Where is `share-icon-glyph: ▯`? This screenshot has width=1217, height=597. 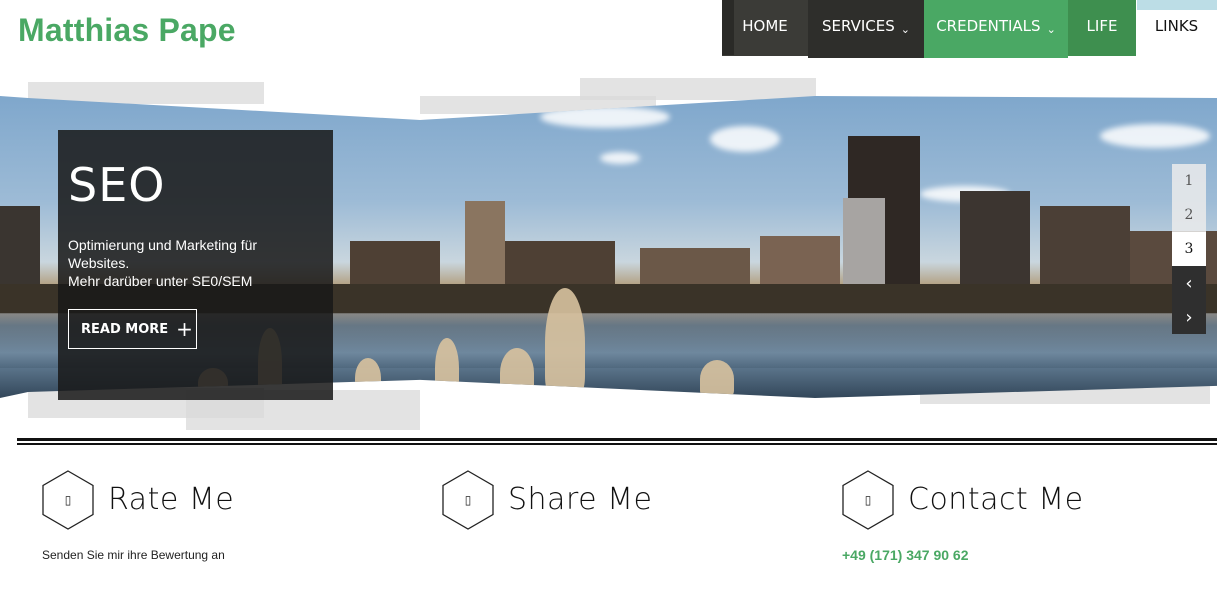
share-icon-glyph: ▯ is located at coordinates (468, 500).